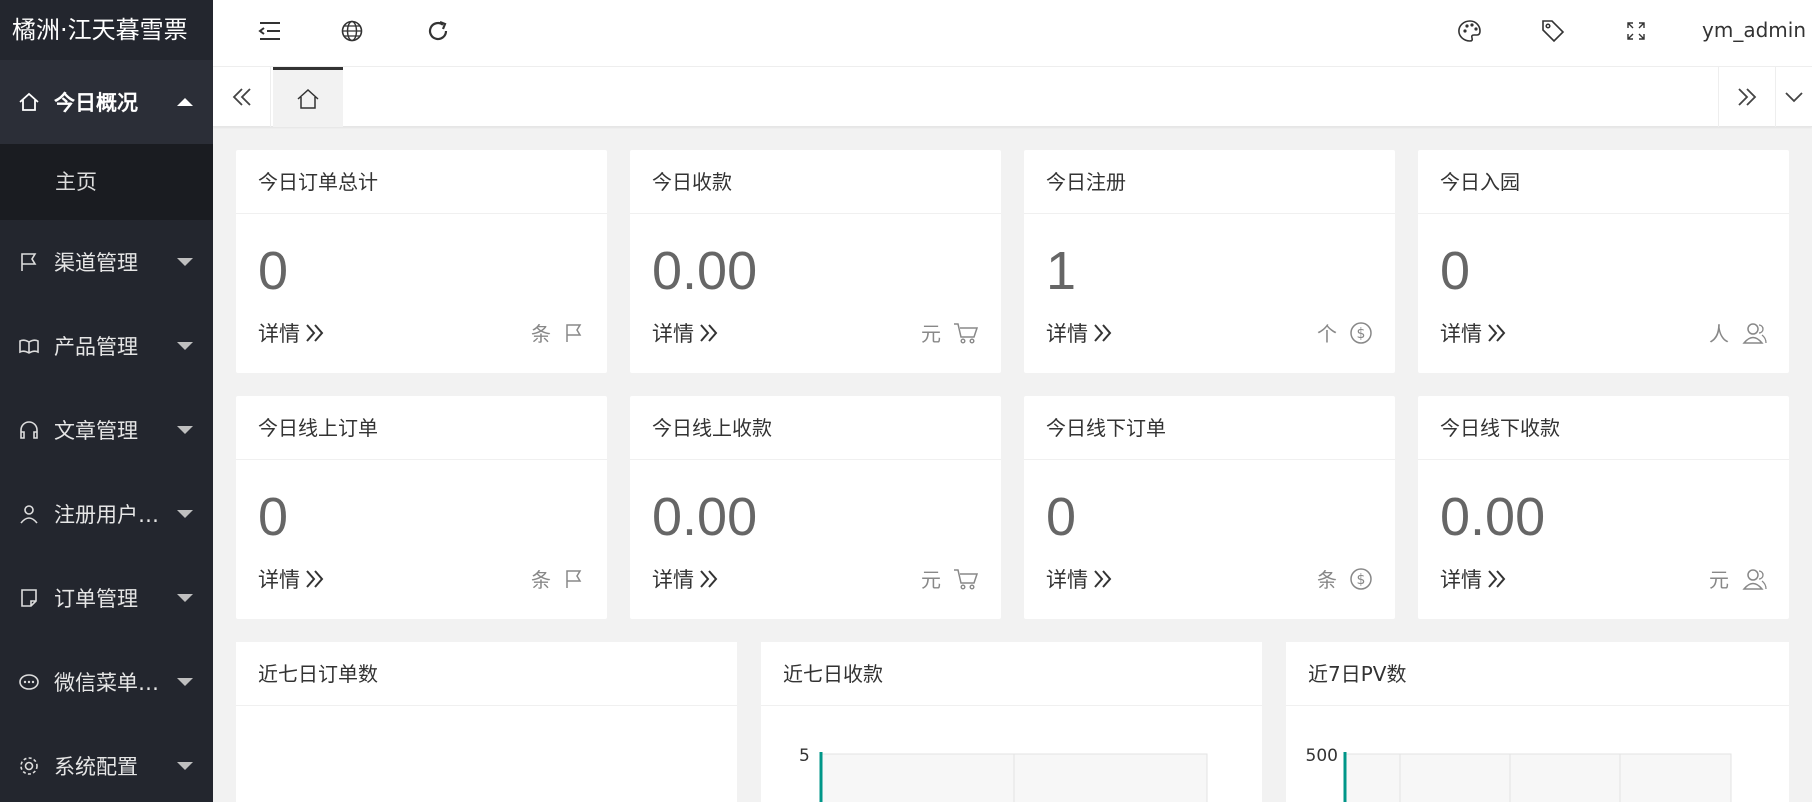 The height and width of the screenshot is (802, 1812). I want to click on tab-home, so click(308, 97).